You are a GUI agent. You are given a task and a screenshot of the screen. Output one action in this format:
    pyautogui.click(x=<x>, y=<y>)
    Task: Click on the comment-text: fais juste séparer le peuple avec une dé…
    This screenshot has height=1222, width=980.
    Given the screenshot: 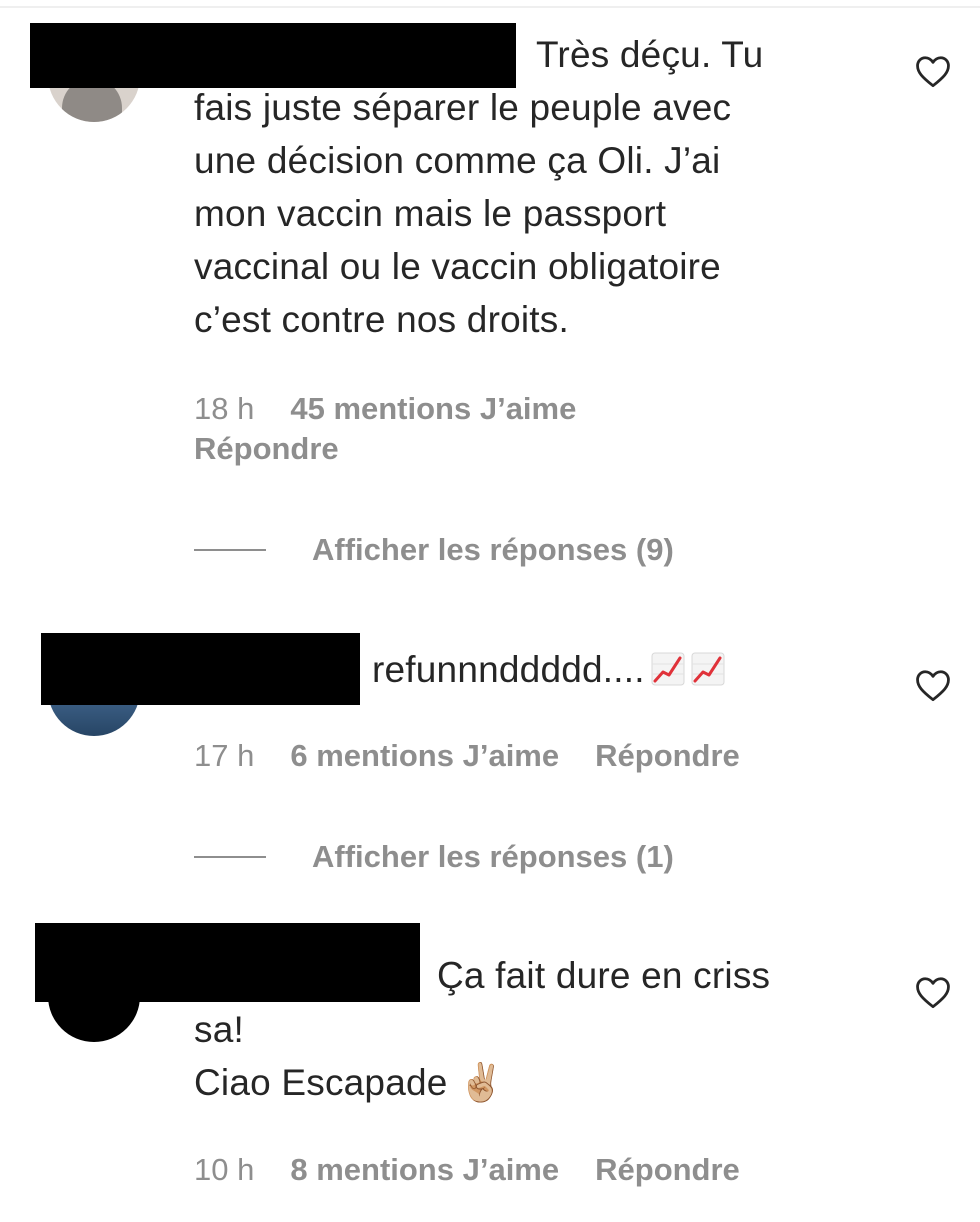 What is the action you would take?
    pyautogui.click(x=463, y=213)
    